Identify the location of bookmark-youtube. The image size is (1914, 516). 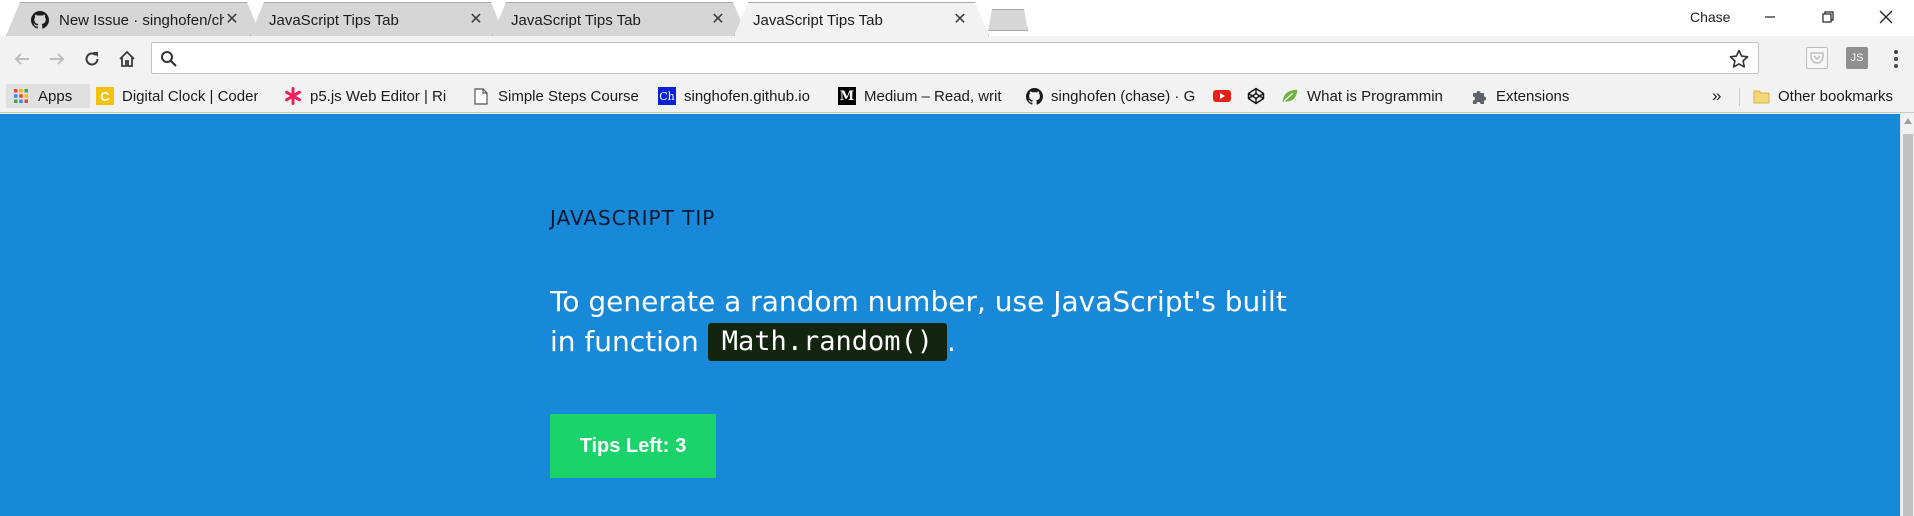
(1224, 96).